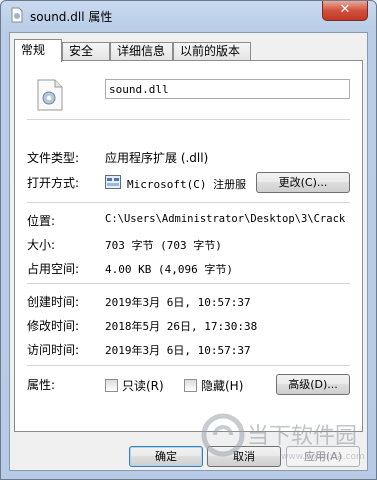  Describe the element at coordinates (222, 385) in the screenshot. I see `hidden-label: 隐藏(H)` at that location.